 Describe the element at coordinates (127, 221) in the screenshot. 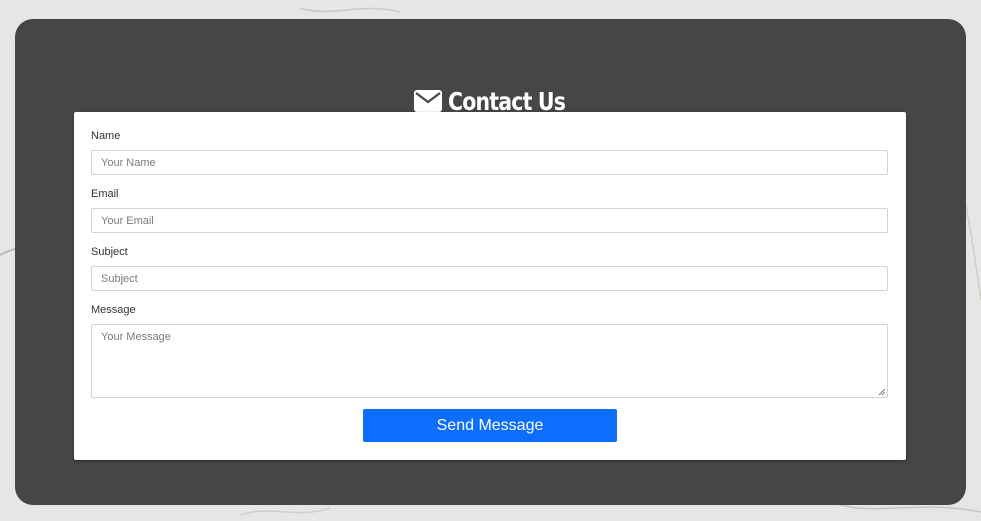

I see `email-placeholder: Your Email` at that location.